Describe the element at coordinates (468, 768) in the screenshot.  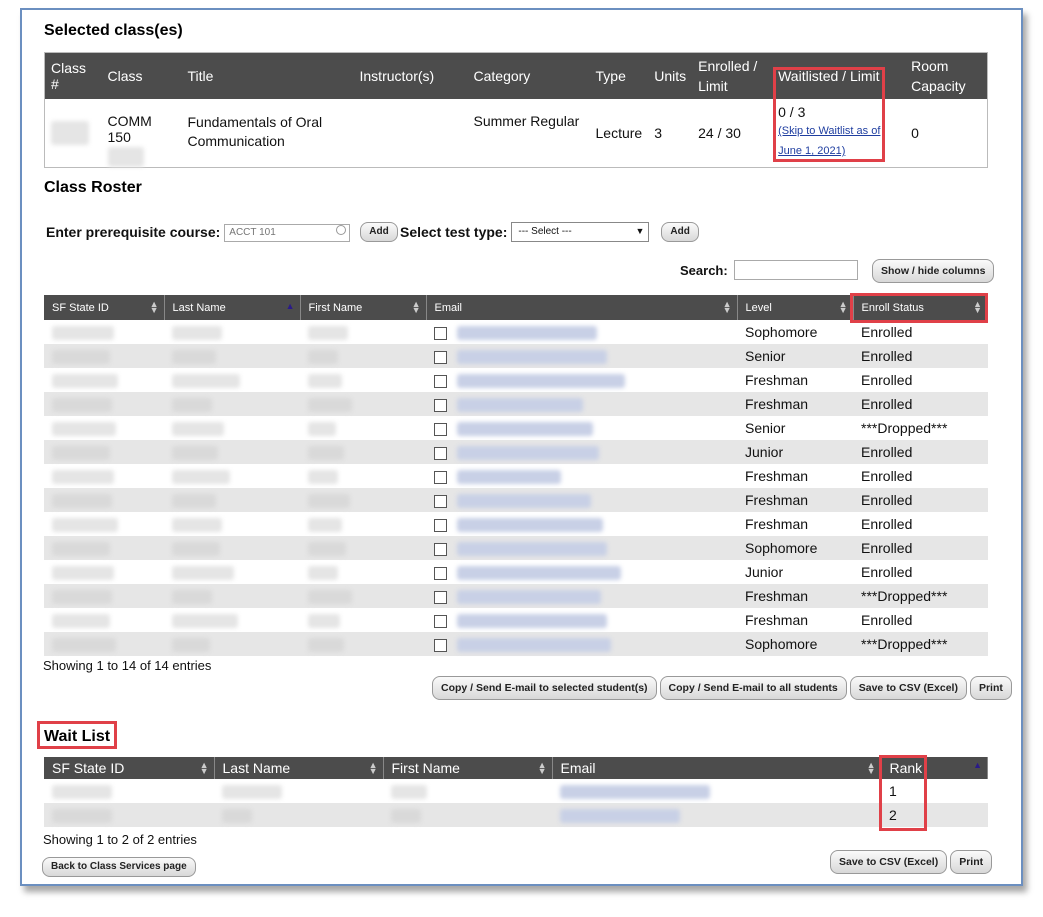
I see `wait-col-first: First Name ▲ ▼` at that location.